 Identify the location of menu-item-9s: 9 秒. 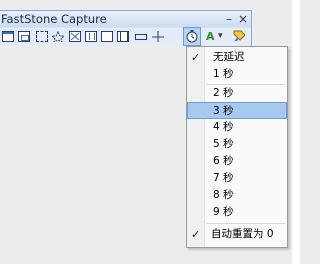
(237, 212).